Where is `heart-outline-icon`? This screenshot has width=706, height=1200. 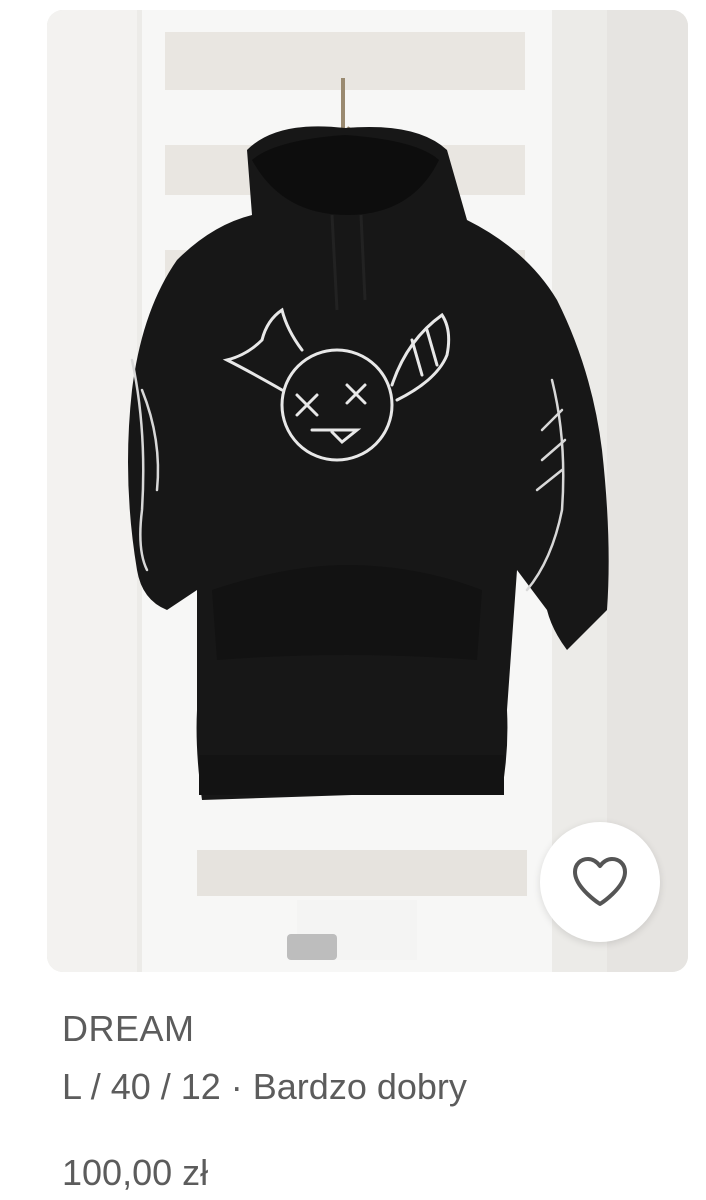 heart-outline-icon is located at coordinates (600, 882).